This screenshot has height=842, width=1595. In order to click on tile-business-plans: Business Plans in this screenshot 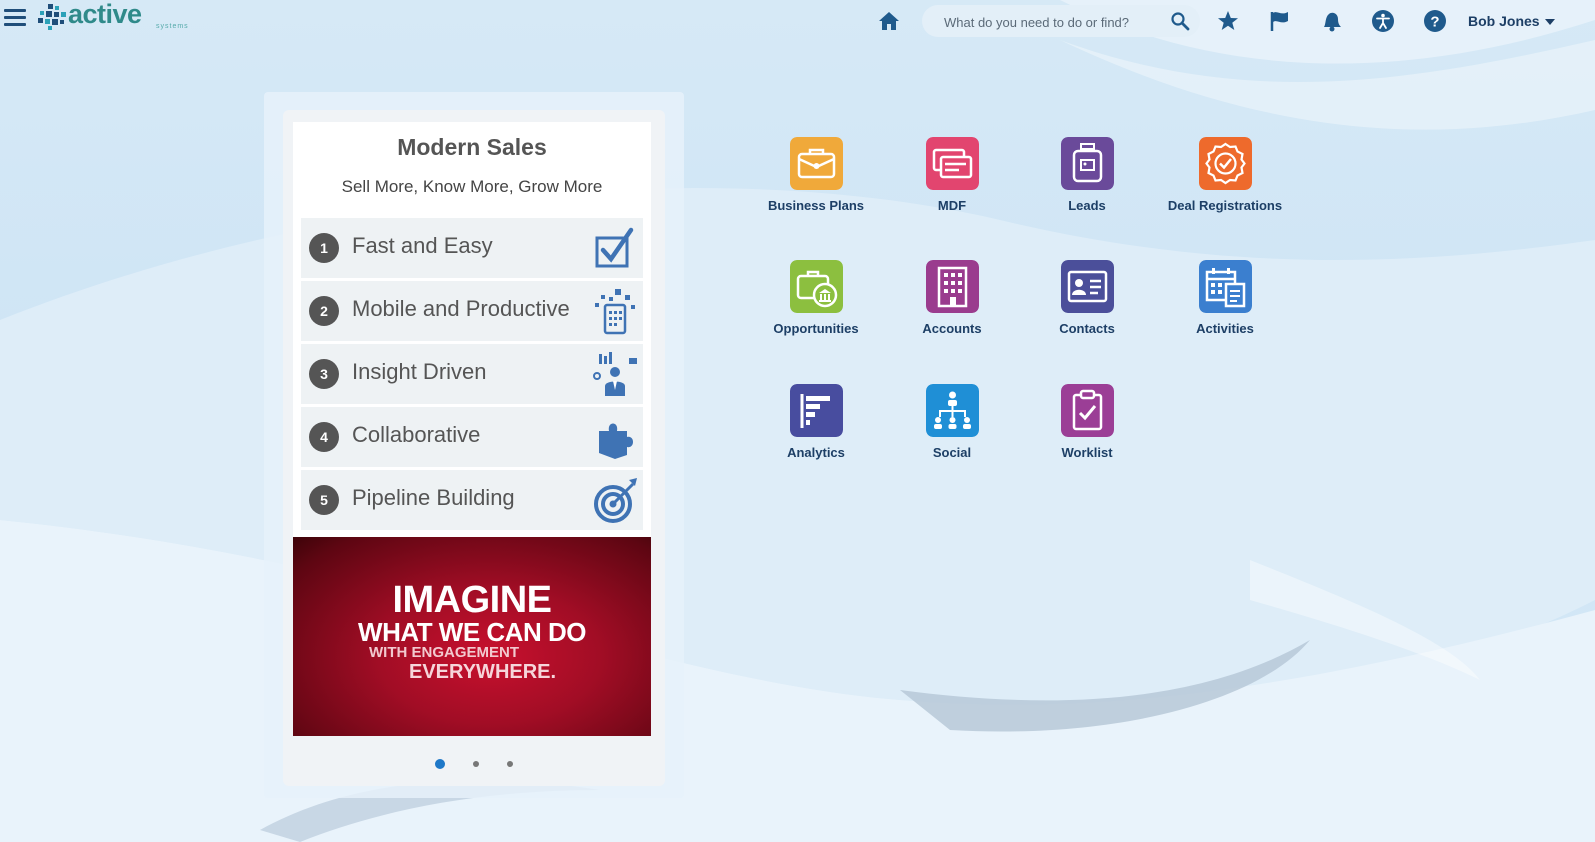, I will do `click(816, 192)`.